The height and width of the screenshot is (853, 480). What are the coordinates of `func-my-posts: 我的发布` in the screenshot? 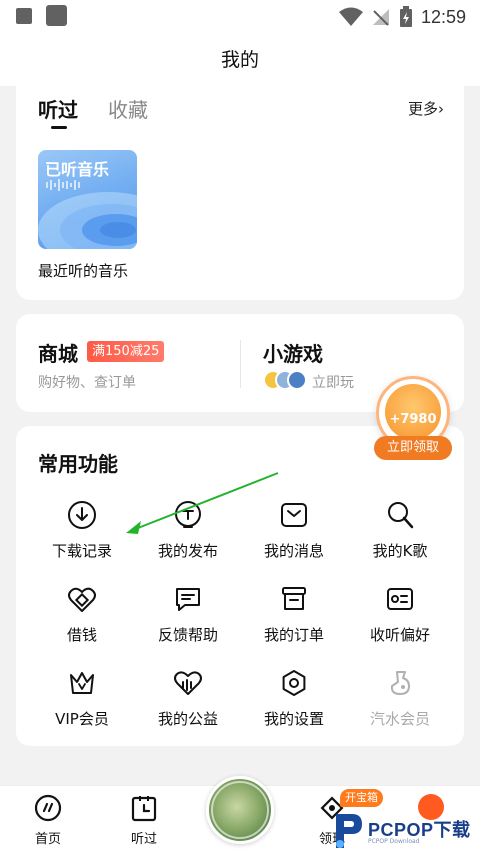 It's located at (188, 536).